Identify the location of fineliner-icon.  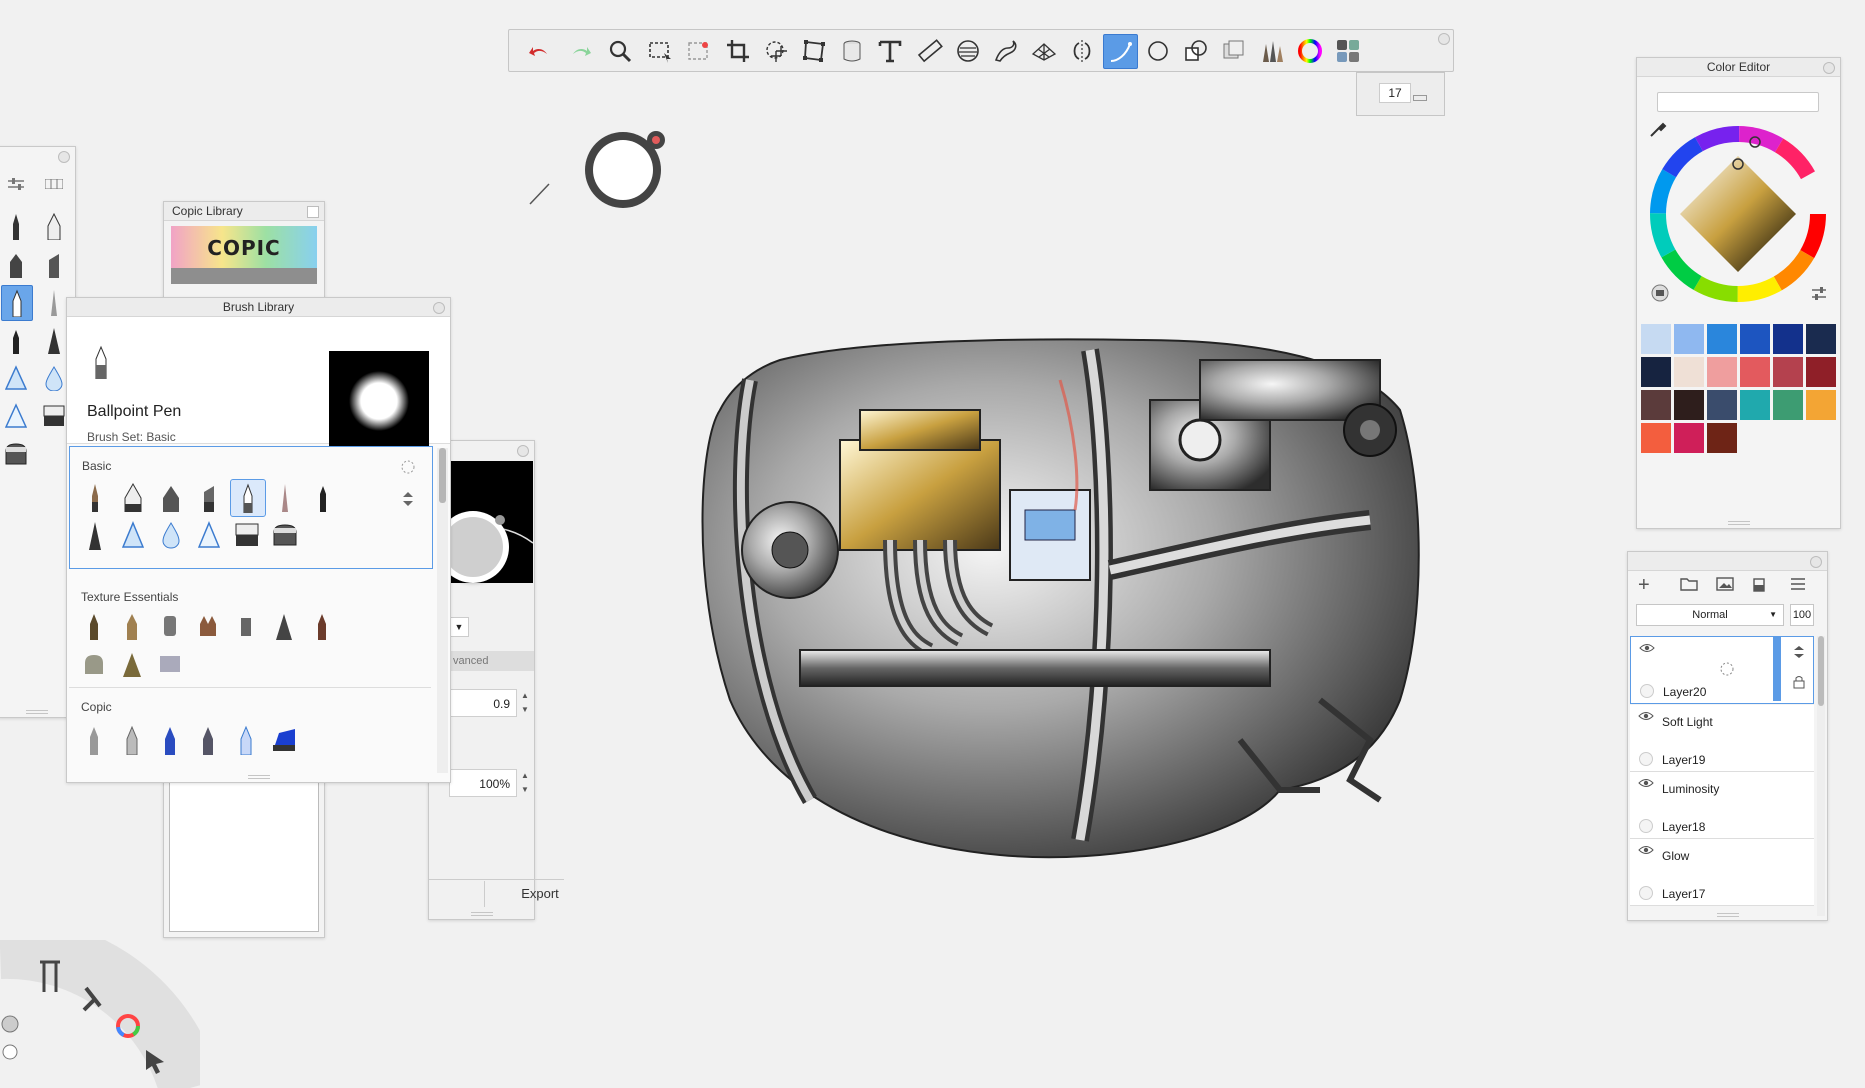
(16, 340).